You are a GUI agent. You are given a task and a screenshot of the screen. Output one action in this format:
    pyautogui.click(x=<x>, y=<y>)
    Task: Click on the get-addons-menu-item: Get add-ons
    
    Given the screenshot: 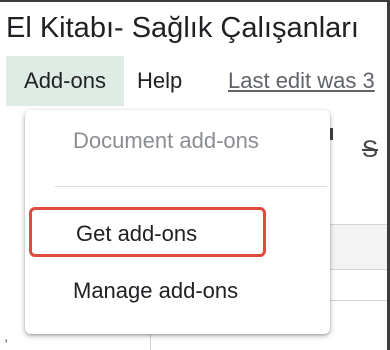 What is the action you would take?
    pyautogui.click(x=136, y=234)
    